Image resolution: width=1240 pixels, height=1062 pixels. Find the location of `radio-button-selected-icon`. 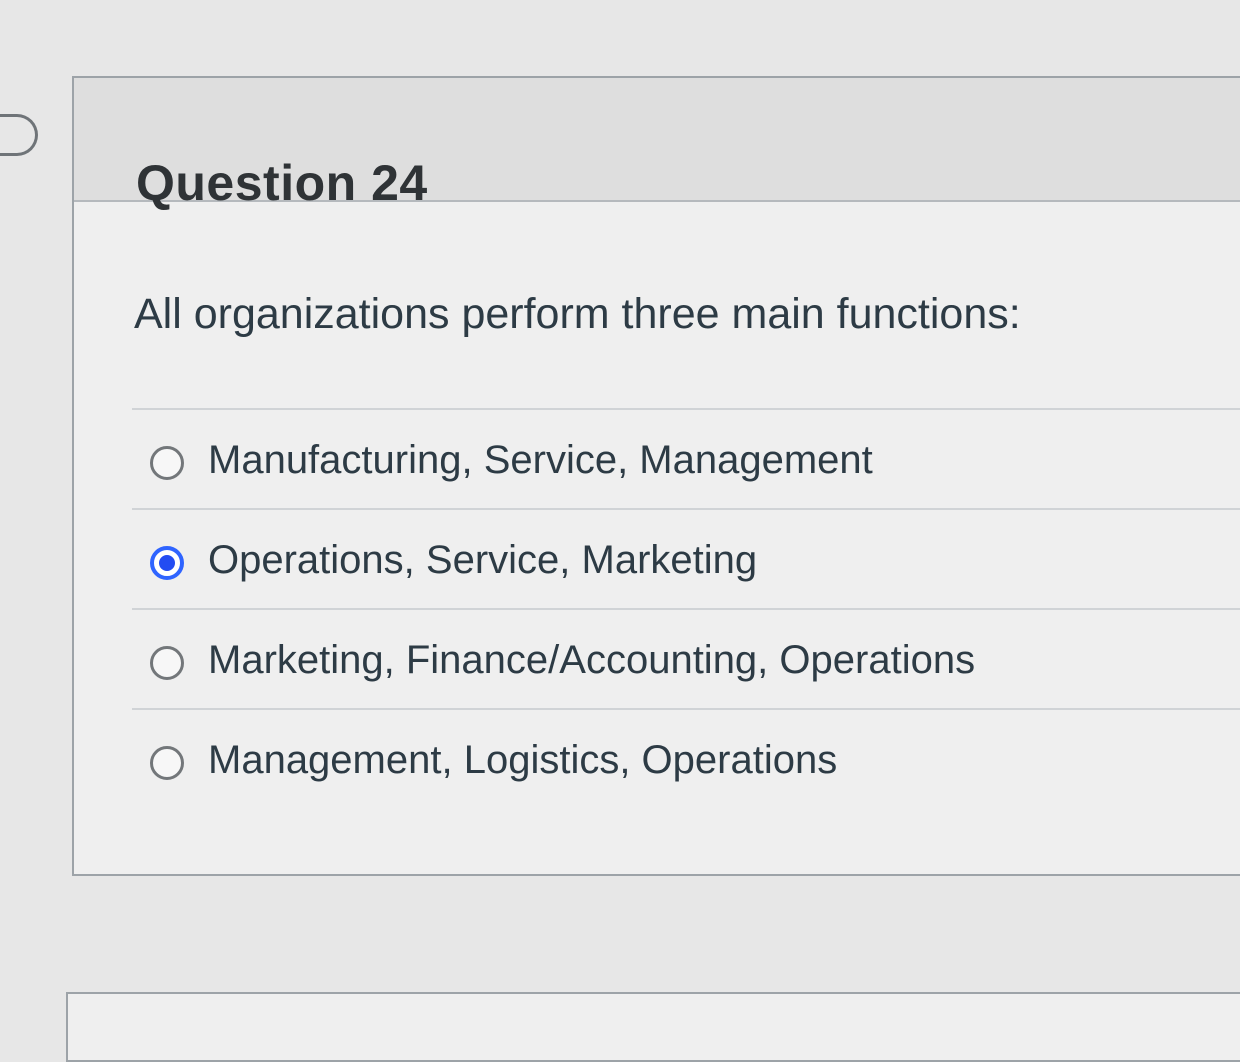

radio-button-selected-icon is located at coordinates (167, 563).